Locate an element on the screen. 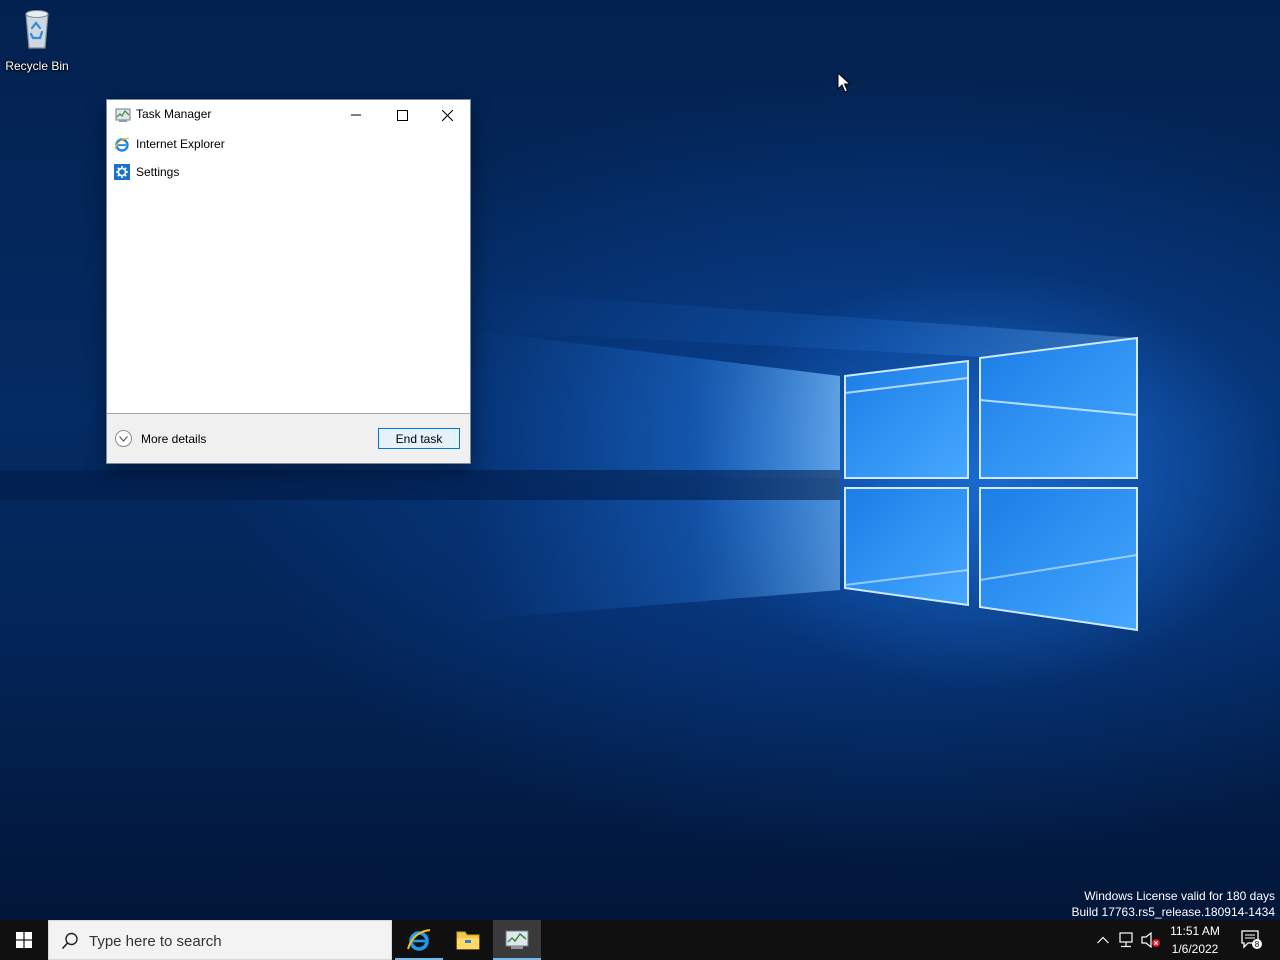  watermark-license-line: Windows License valid for 180 days is located at coordinates (1179, 896).